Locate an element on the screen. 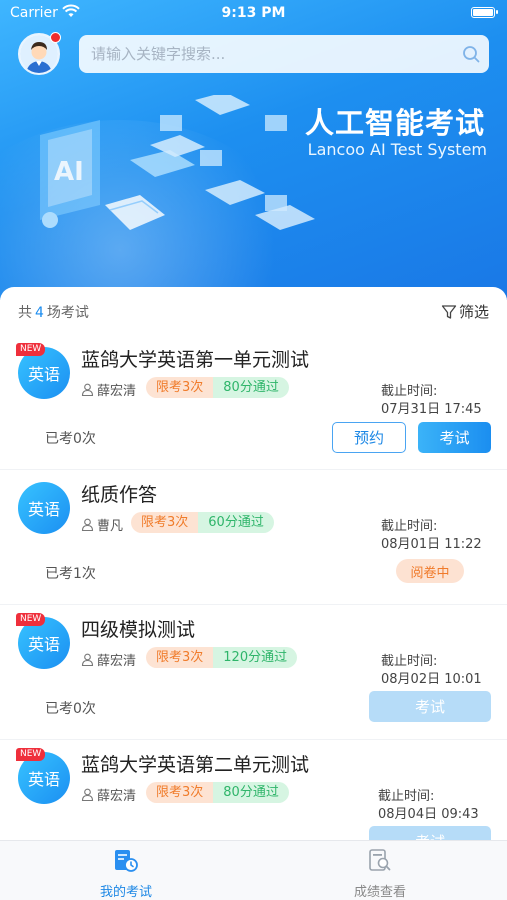 The width and height of the screenshot is (507, 900). pass-score-tag: 120分通过 is located at coordinates (255, 657).